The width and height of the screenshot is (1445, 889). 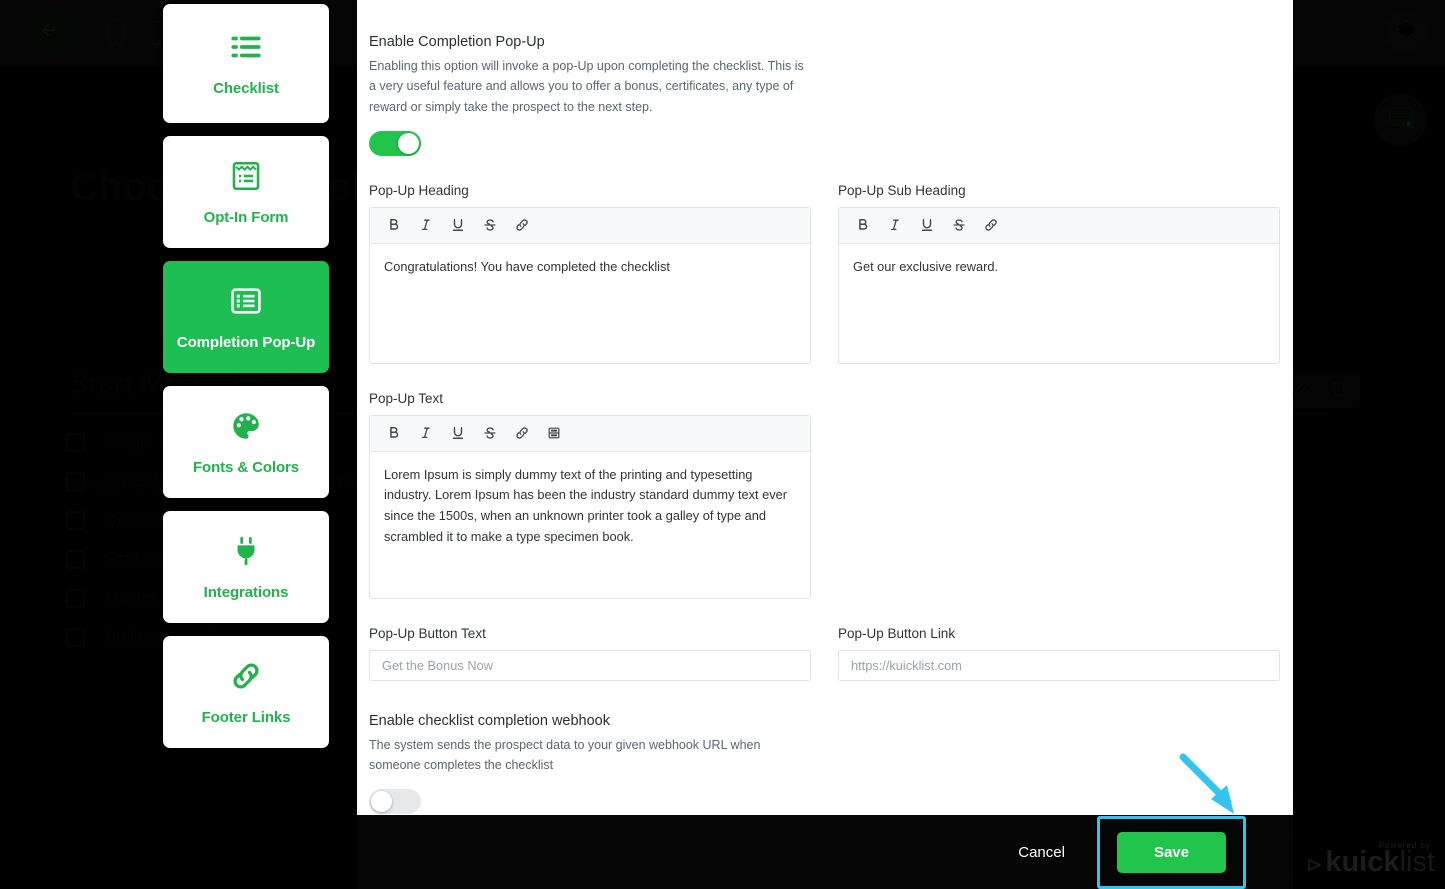 I want to click on popup-button-text-field: Pop-Up Button Text, so click(x=590, y=653).